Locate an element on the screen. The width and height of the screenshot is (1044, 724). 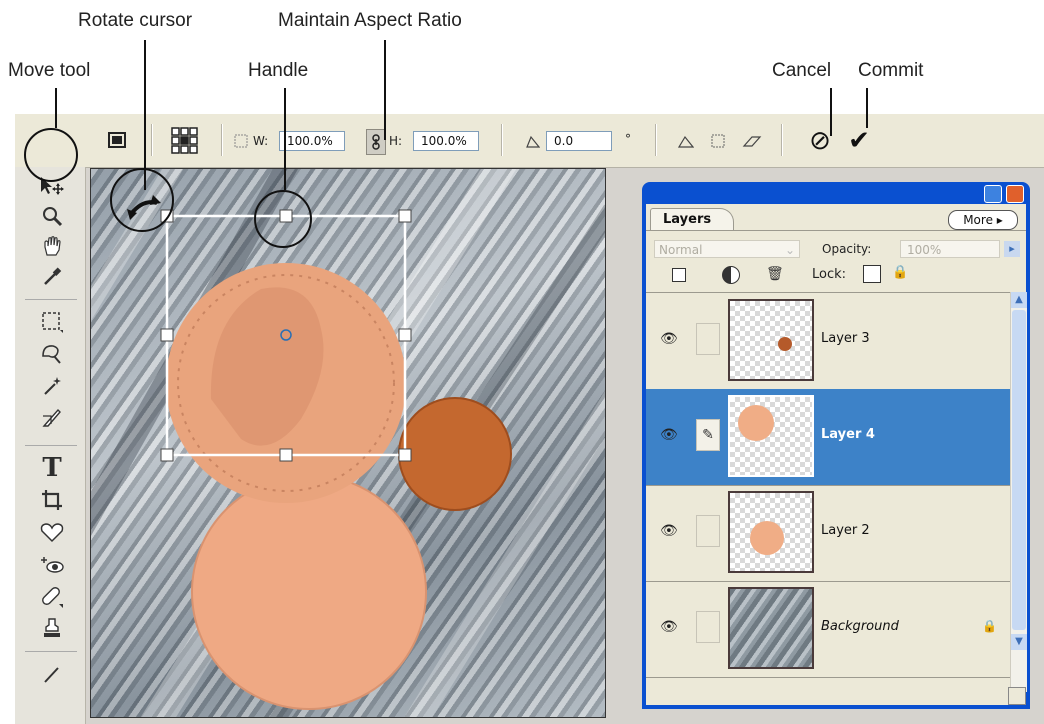
layer-row: 👁 Background 🔒 is located at coordinates (828, 629).